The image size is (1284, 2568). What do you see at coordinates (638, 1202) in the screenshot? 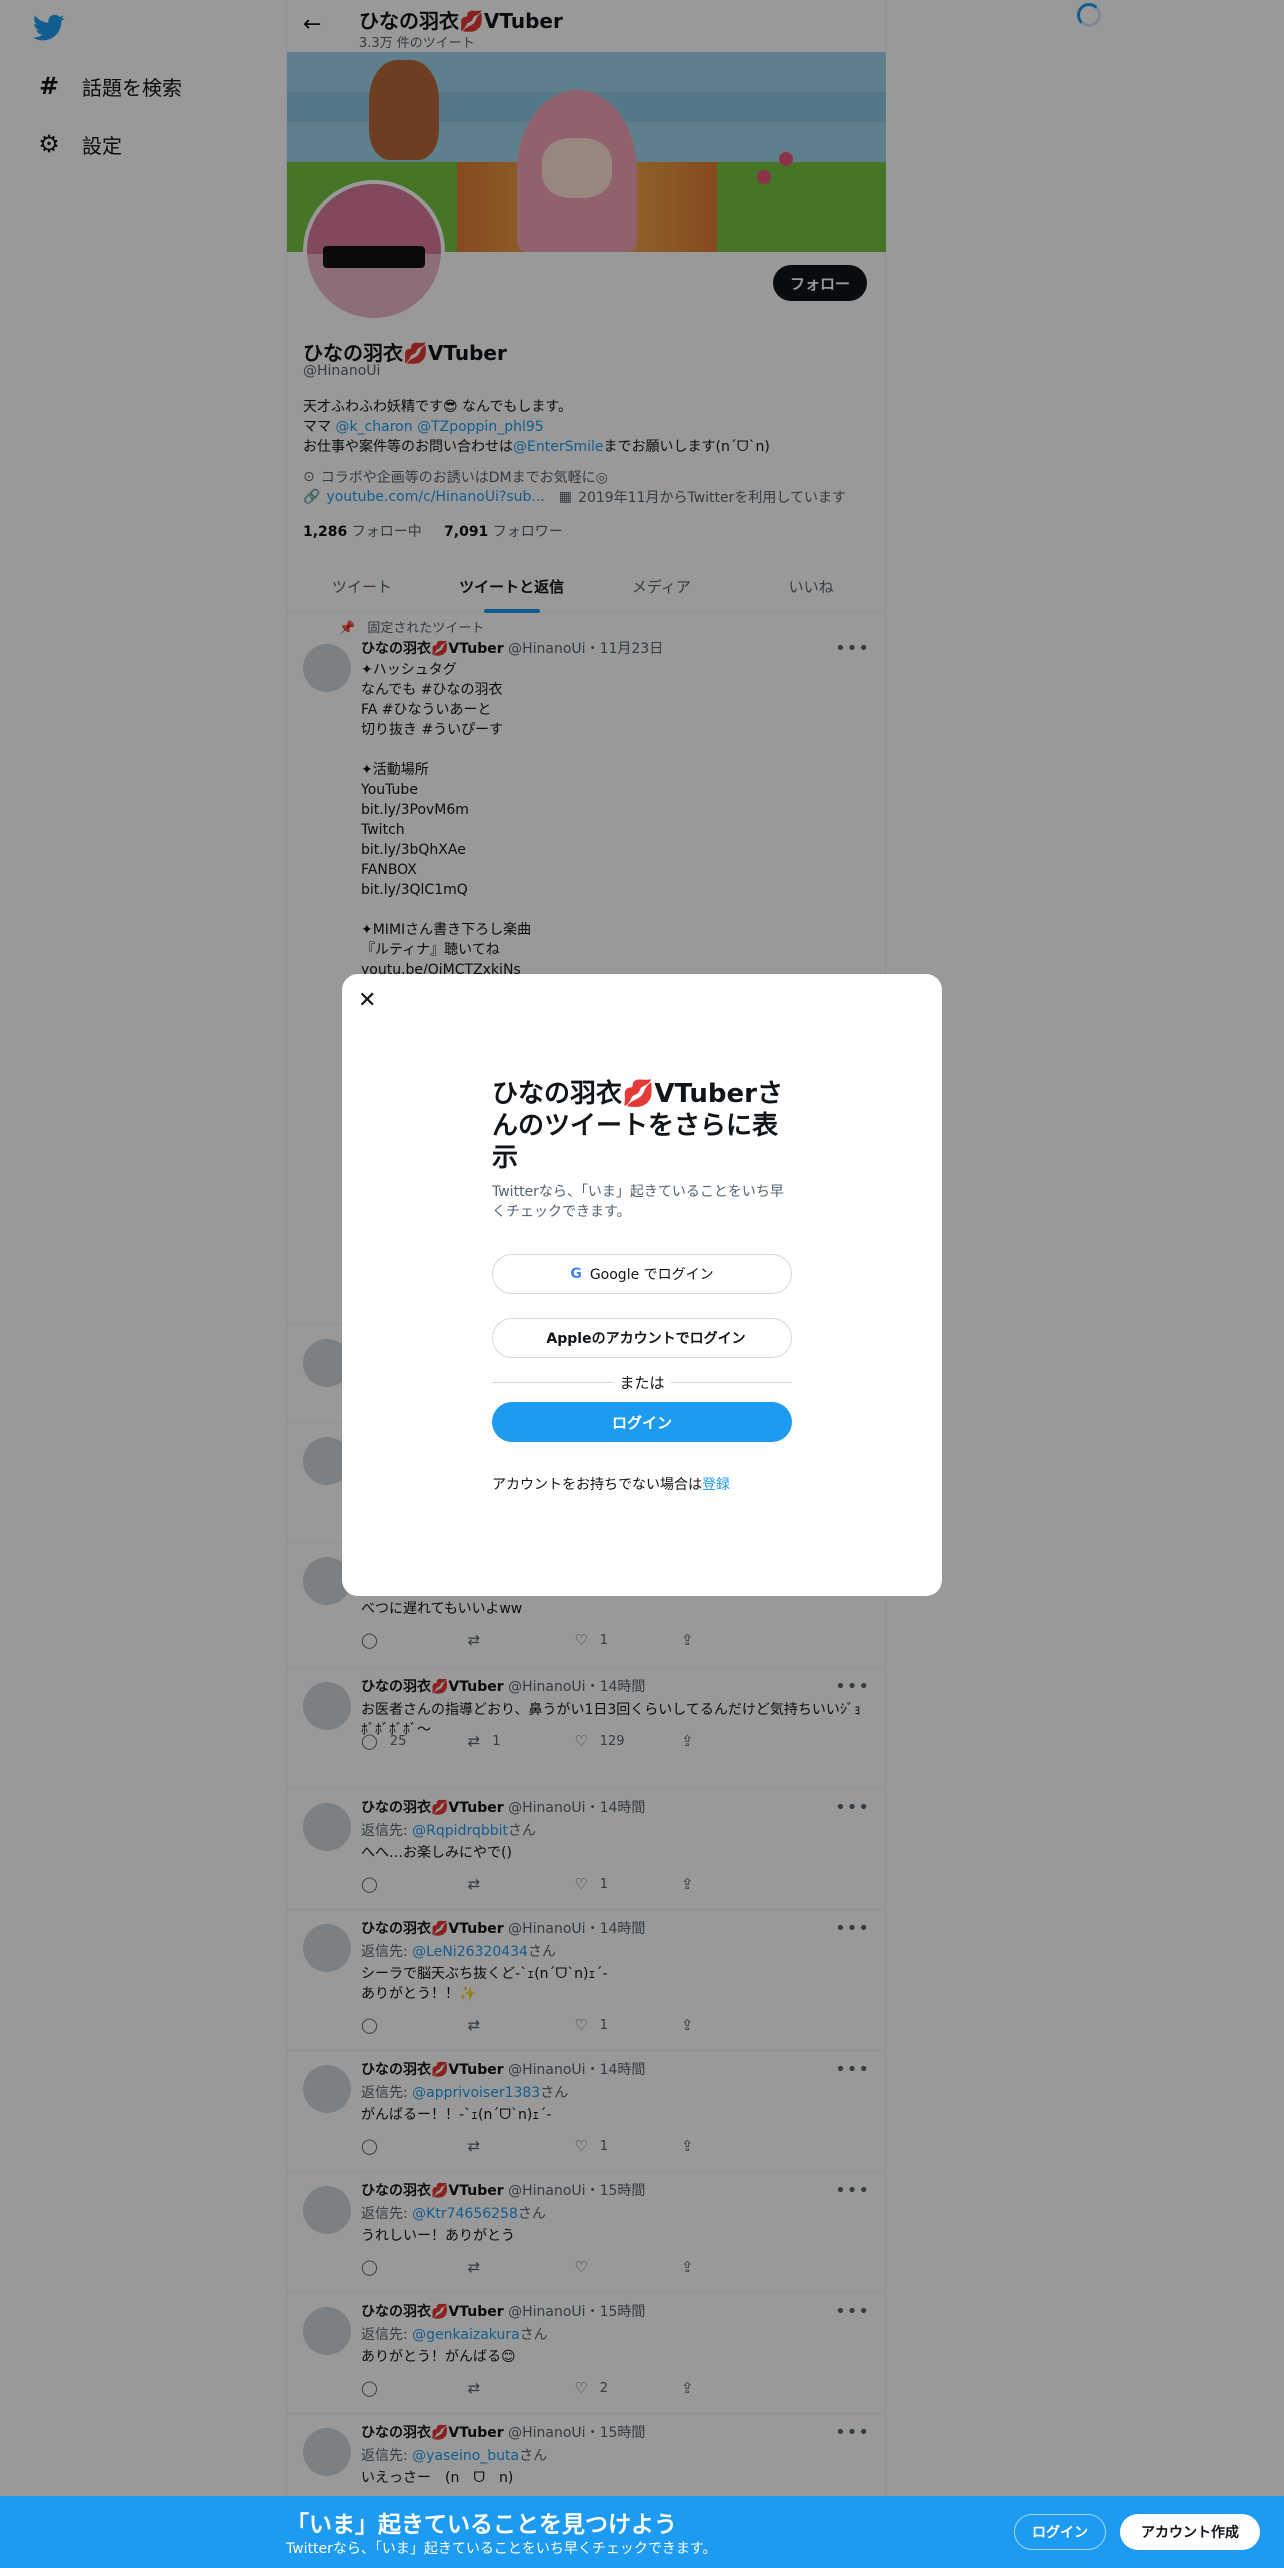
I see `modal-subtitle: Twitterなら、「いま」起きていることをいち早くチェックできます。` at bounding box center [638, 1202].